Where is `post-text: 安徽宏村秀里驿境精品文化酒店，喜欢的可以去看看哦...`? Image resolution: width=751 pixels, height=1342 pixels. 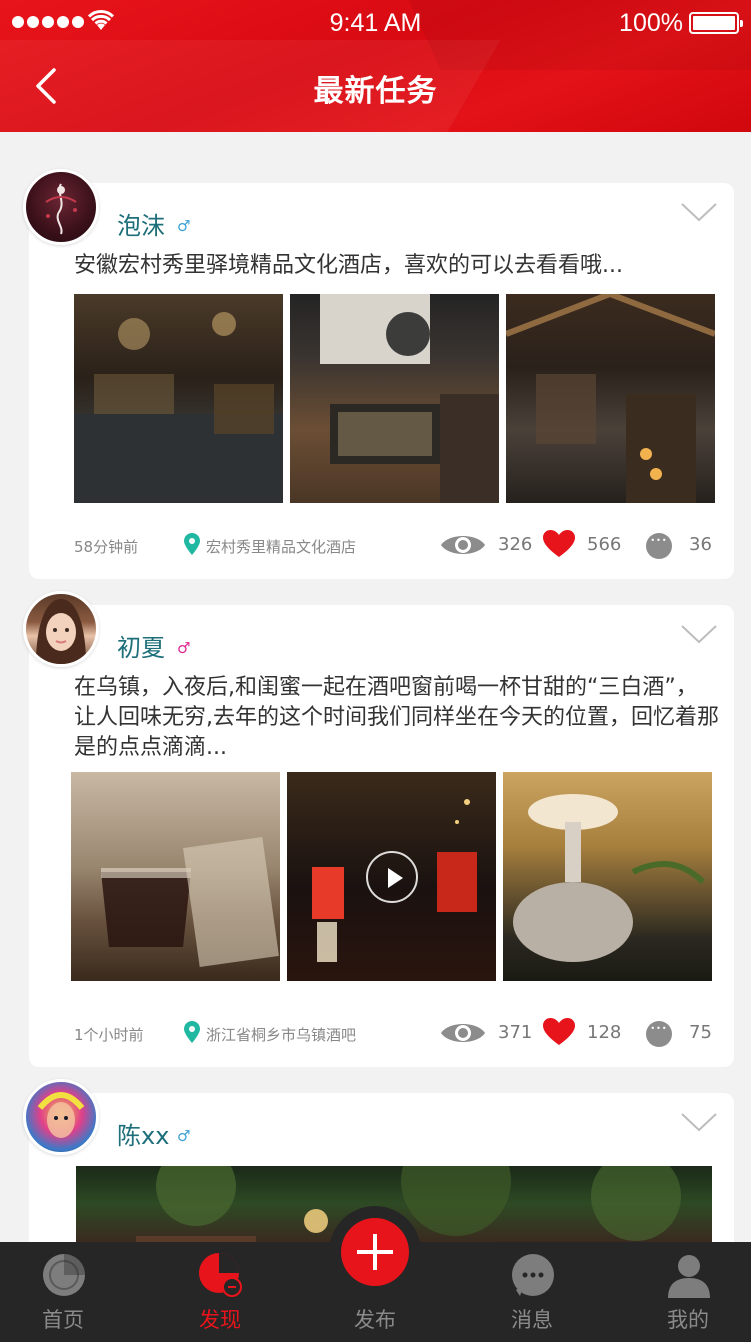
post-text: 安徽宏村秀里驿境精品文化酒店，喜欢的可以去看看哦... is located at coordinates (348, 265).